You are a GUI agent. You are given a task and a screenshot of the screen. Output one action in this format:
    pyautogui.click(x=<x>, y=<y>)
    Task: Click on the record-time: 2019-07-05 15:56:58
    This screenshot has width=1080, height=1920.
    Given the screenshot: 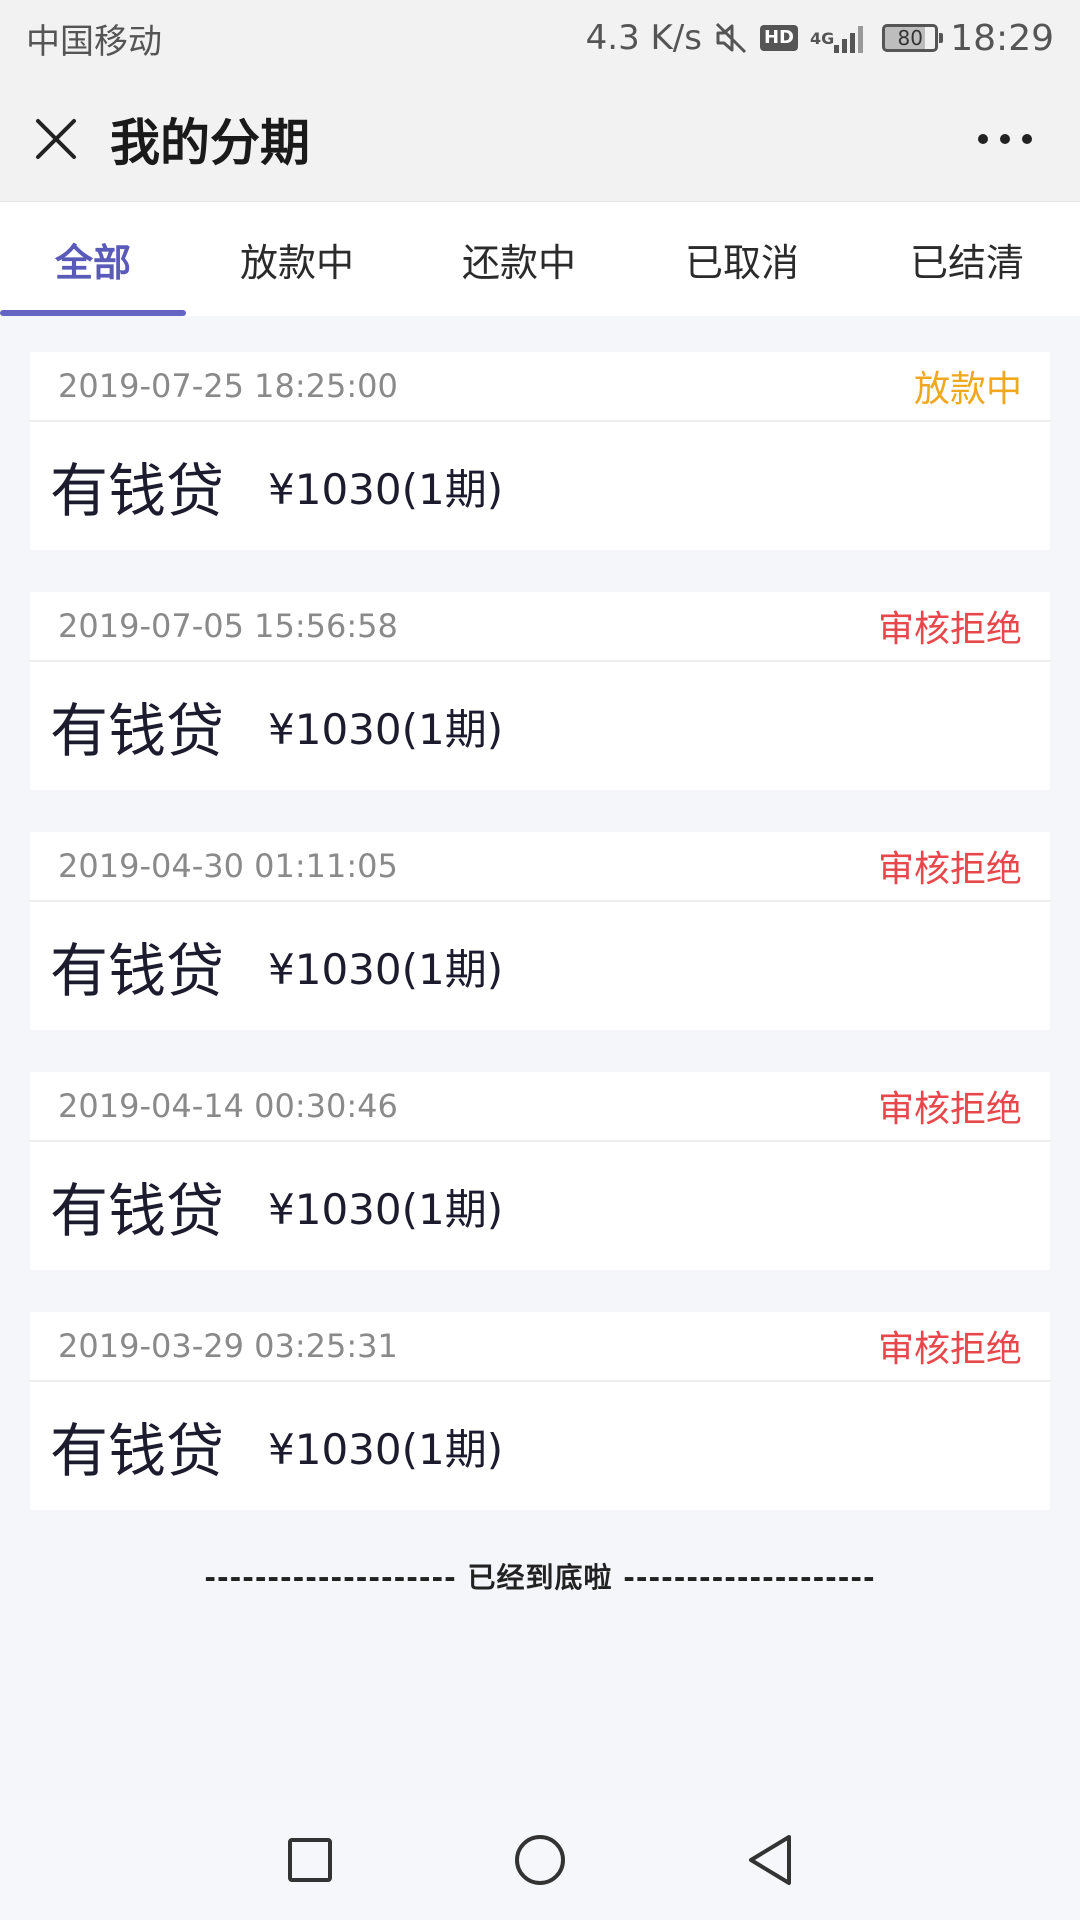 What is the action you would take?
    pyautogui.click(x=228, y=626)
    